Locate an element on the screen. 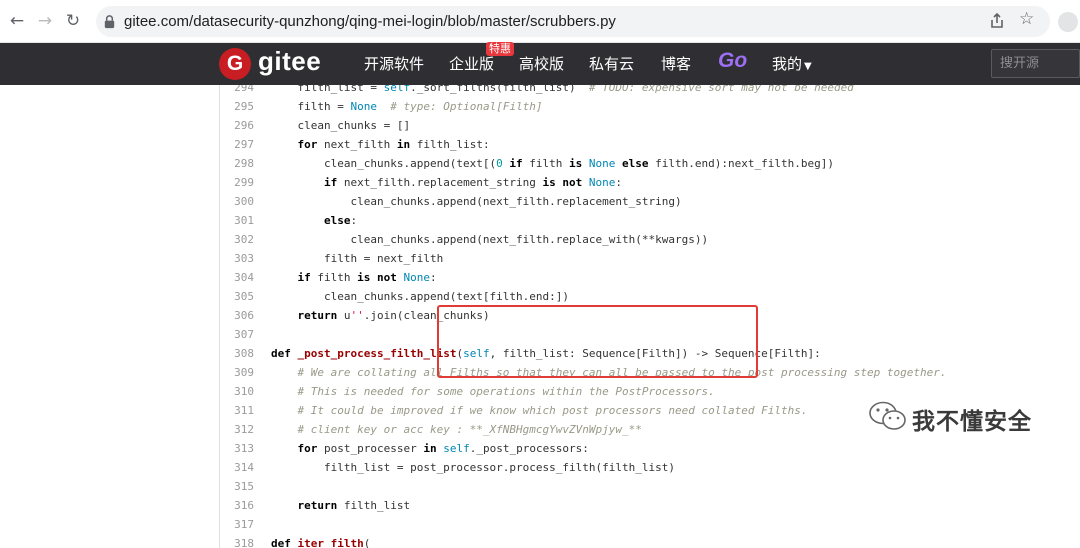 The height and width of the screenshot is (548, 1080). nav-mine: 我的 ▼ is located at coordinates (792, 63).